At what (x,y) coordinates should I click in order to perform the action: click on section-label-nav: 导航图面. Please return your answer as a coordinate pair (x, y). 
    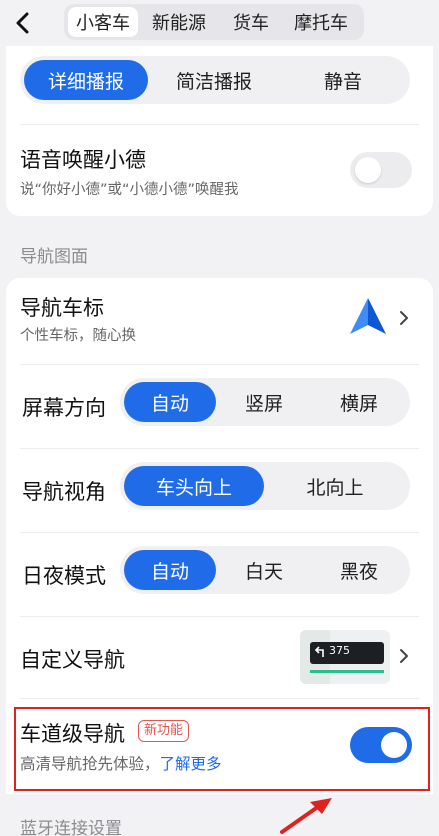
    Looking at the image, I should click on (54, 257).